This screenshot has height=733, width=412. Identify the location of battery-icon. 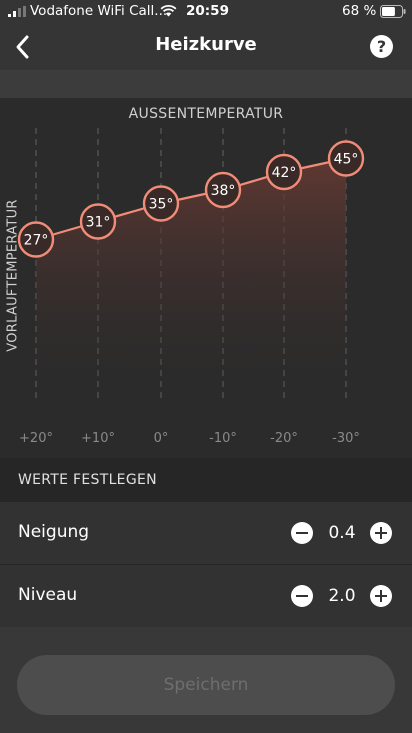
(393, 11).